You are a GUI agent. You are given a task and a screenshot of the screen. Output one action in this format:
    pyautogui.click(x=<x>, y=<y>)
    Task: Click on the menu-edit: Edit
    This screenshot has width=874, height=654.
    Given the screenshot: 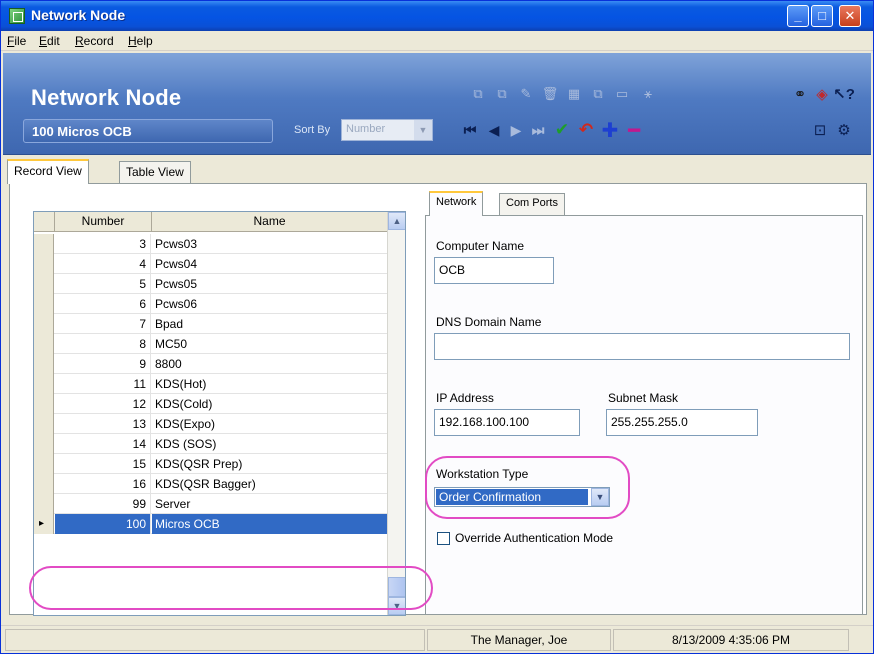 What is the action you would take?
    pyautogui.click(x=49, y=41)
    